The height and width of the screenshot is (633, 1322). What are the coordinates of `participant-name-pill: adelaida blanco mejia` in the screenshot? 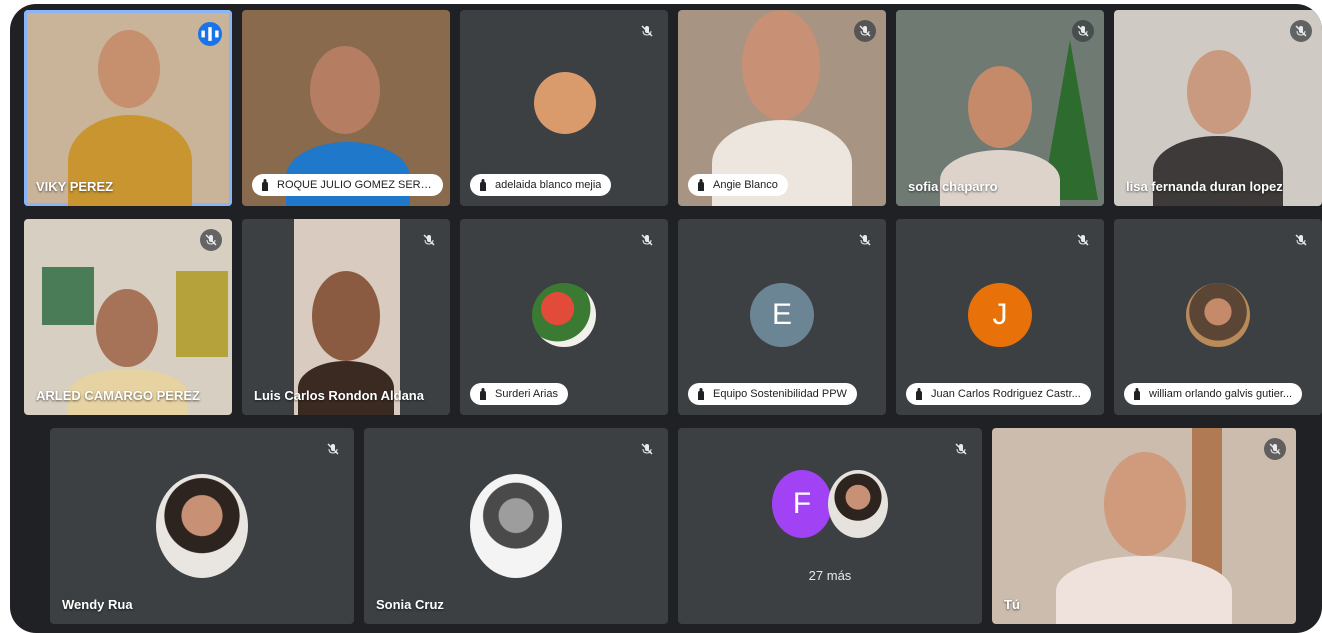 It's located at (541, 185).